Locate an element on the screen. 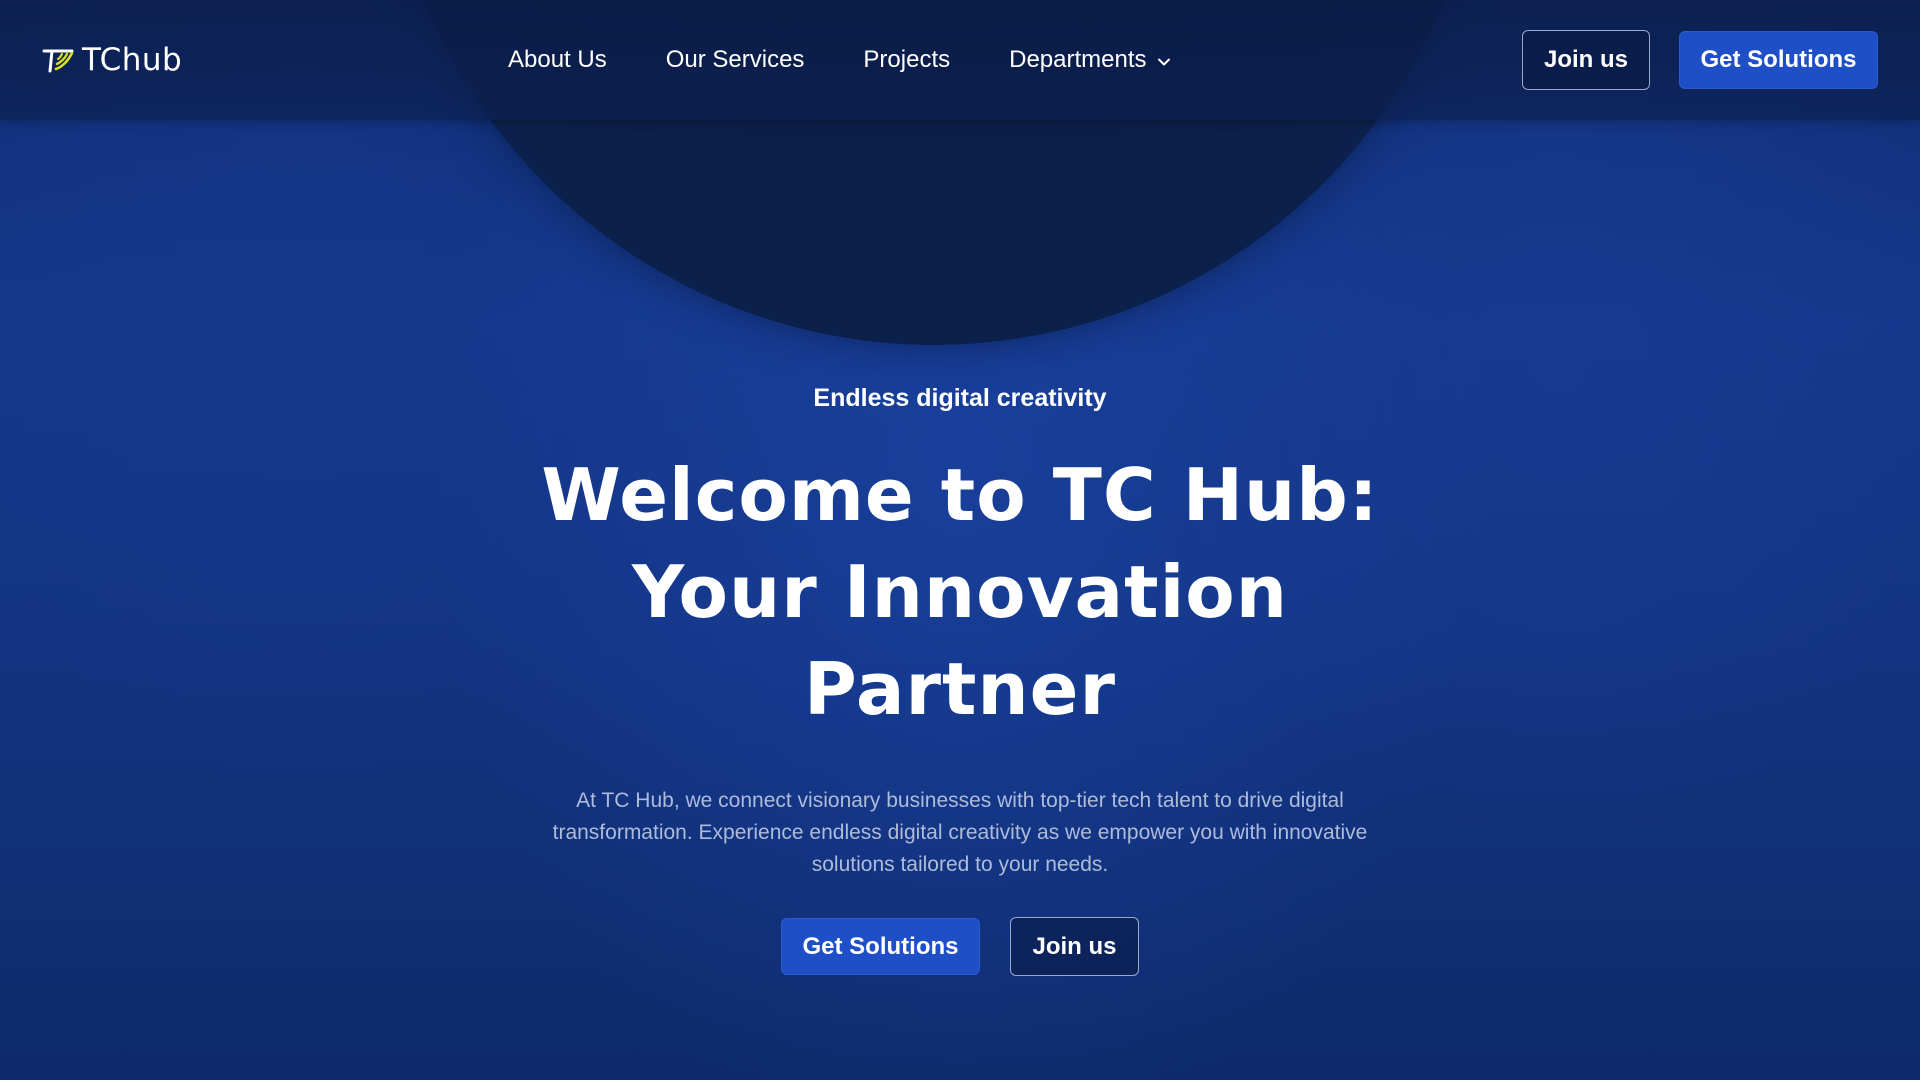 Image resolution: width=1920 pixels, height=1080 pixels. logo: TChub is located at coordinates (112, 60).